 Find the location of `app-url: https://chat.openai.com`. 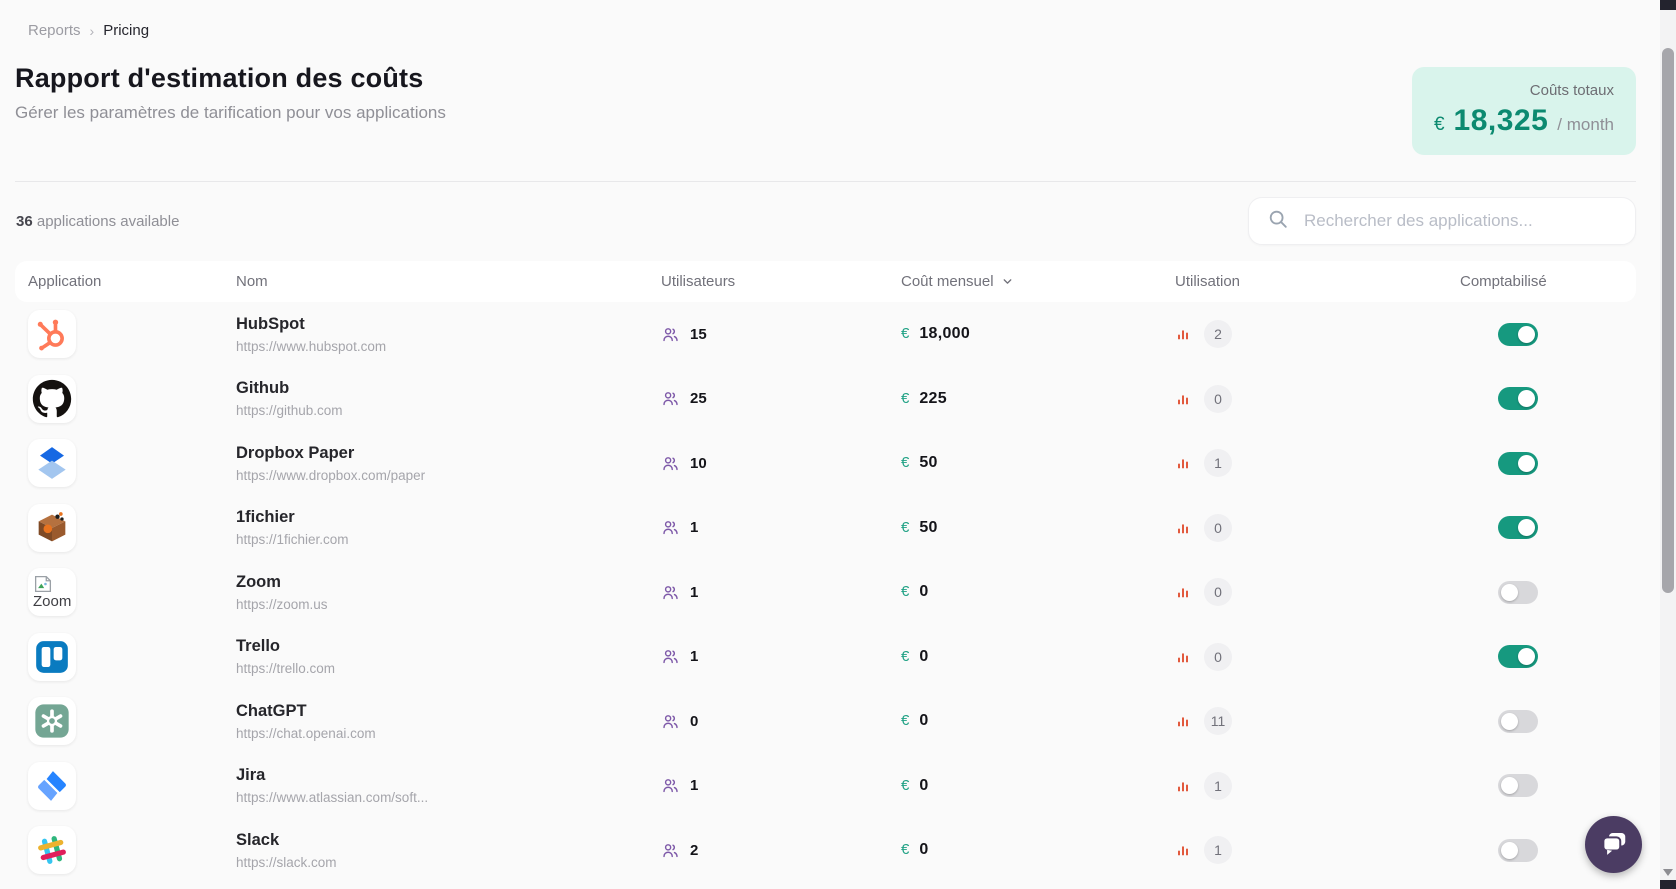

app-url: https://chat.openai.com is located at coordinates (306, 733).